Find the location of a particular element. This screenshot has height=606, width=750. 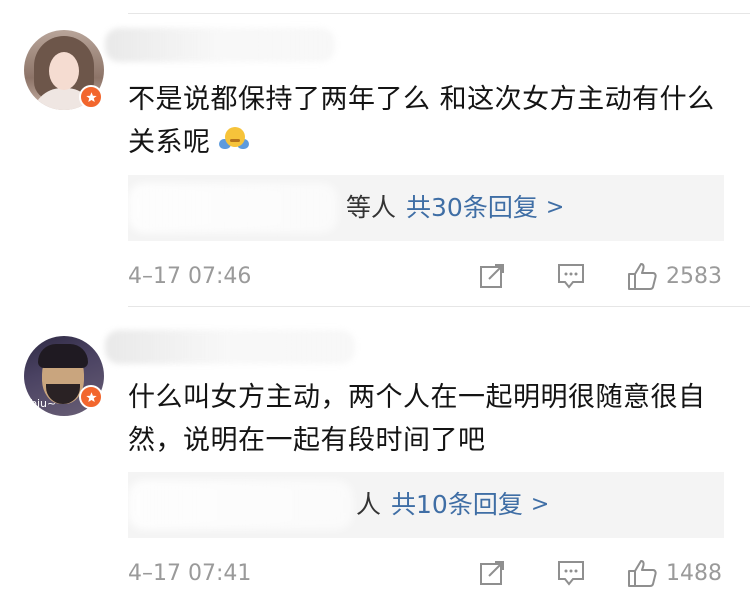

like-count: 1488 is located at coordinates (694, 573).